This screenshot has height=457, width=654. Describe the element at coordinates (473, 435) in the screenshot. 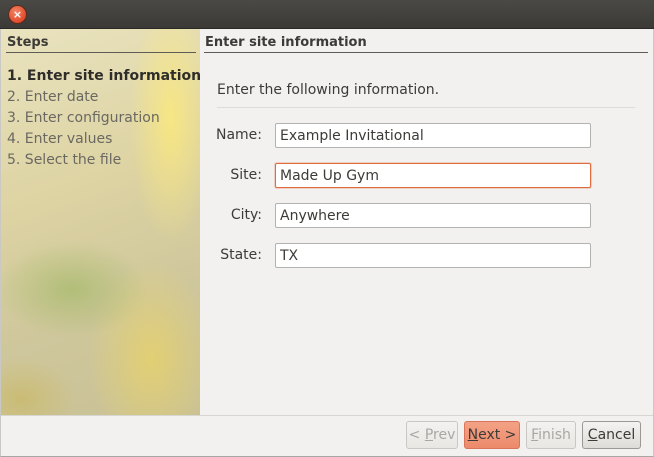

I see `next-mnemonic: N` at that location.